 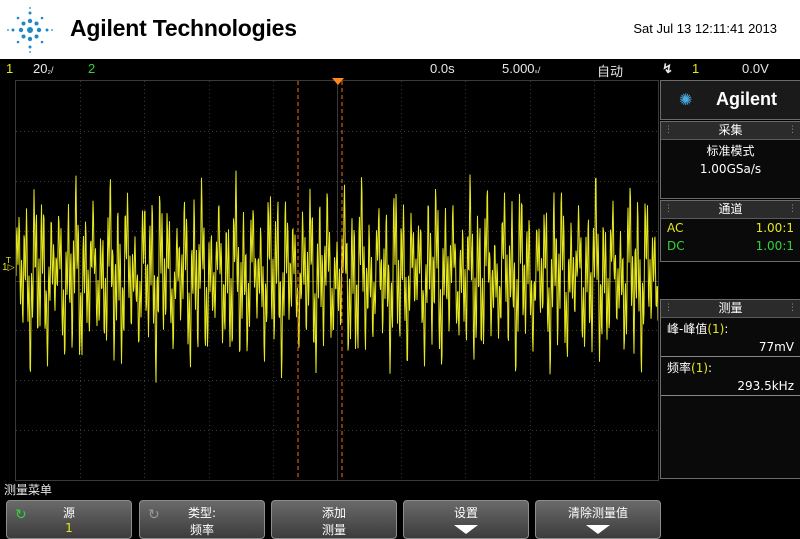 I want to click on ch2-probe: 1.00:1, so click(x=774, y=246).